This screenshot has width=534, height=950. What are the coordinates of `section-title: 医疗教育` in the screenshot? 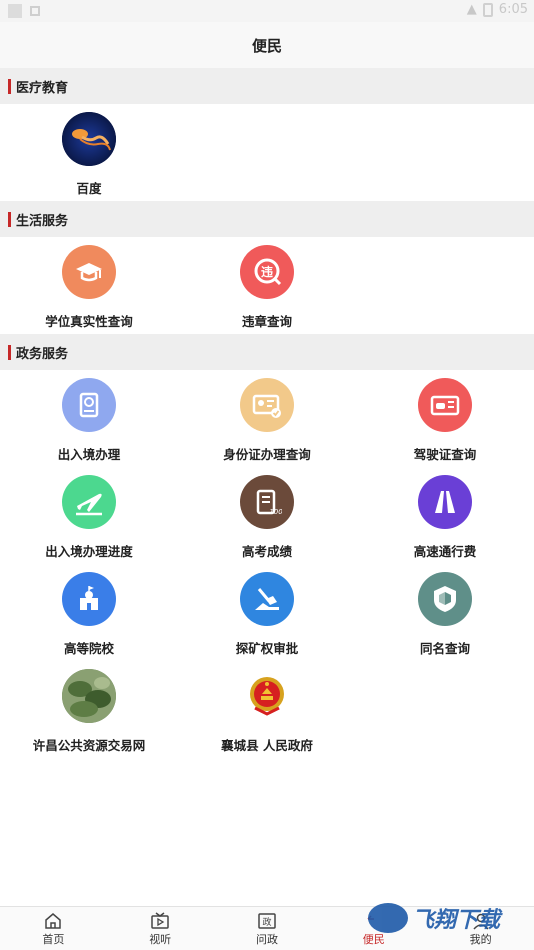 It's located at (42, 88).